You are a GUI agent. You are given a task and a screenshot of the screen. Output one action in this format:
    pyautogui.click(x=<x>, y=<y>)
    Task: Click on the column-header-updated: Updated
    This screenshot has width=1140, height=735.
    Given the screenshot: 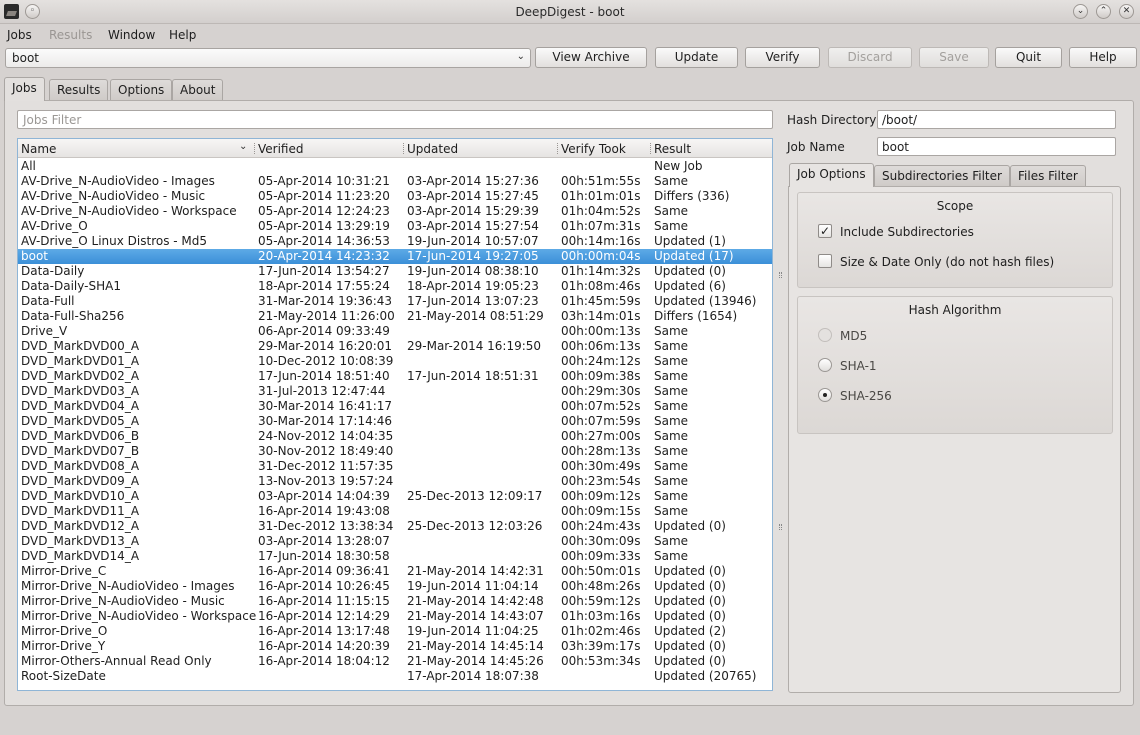 What is the action you would take?
    pyautogui.click(x=432, y=149)
    